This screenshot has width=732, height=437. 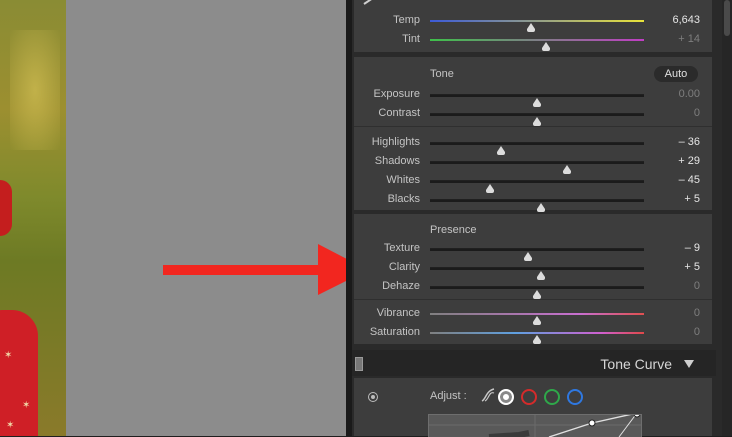 What do you see at coordinates (397, 161) in the screenshot?
I see `slider-label: Shadows` at bounding box center [397, 161].